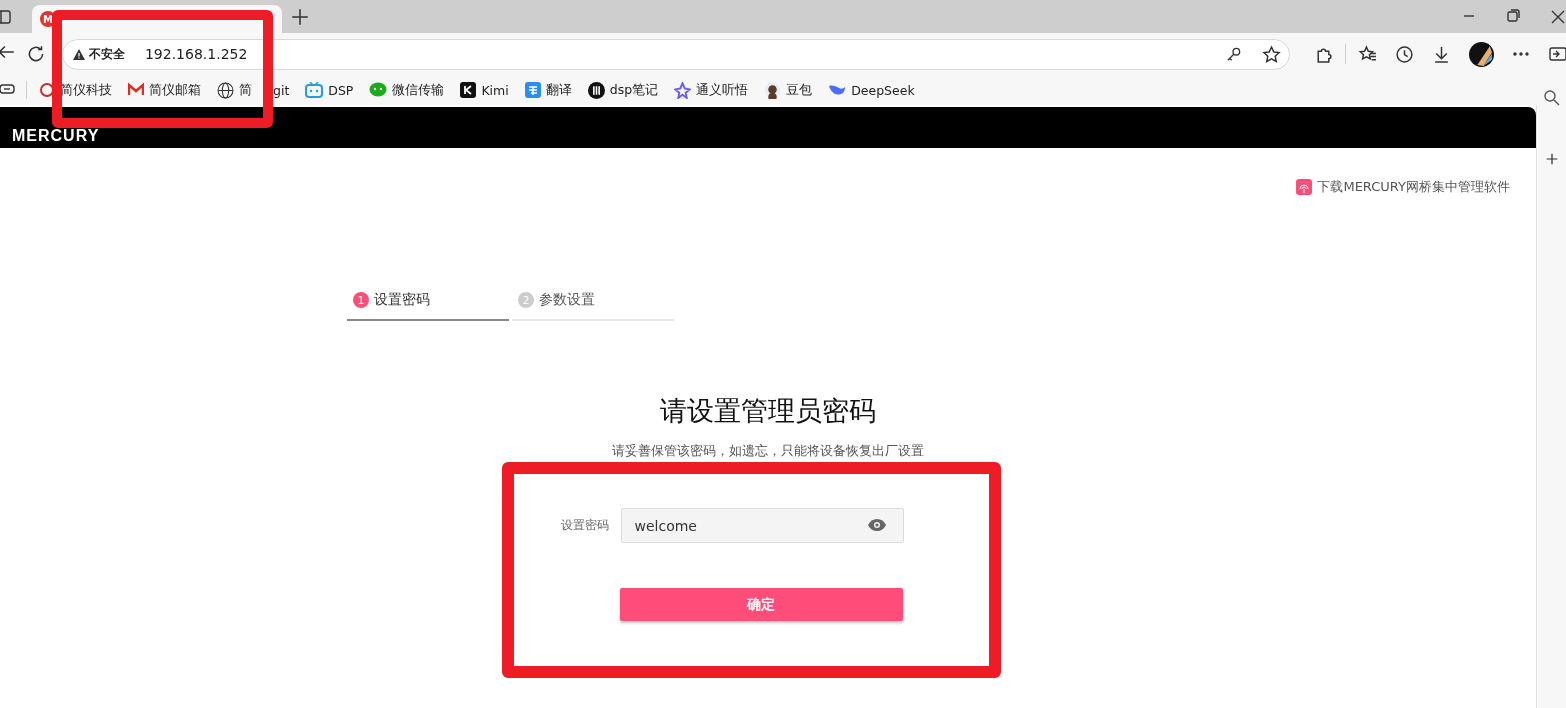 This screenshot has width=1566, height=708. I want to click on mail-logo-icon, so click(136, 90).